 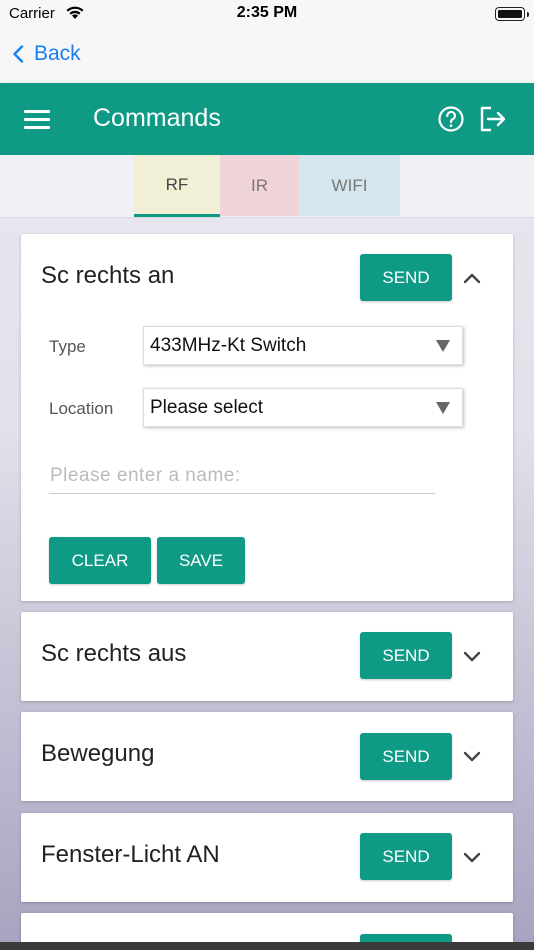 I want to click on menu-icon, so click(x=37, y=120).